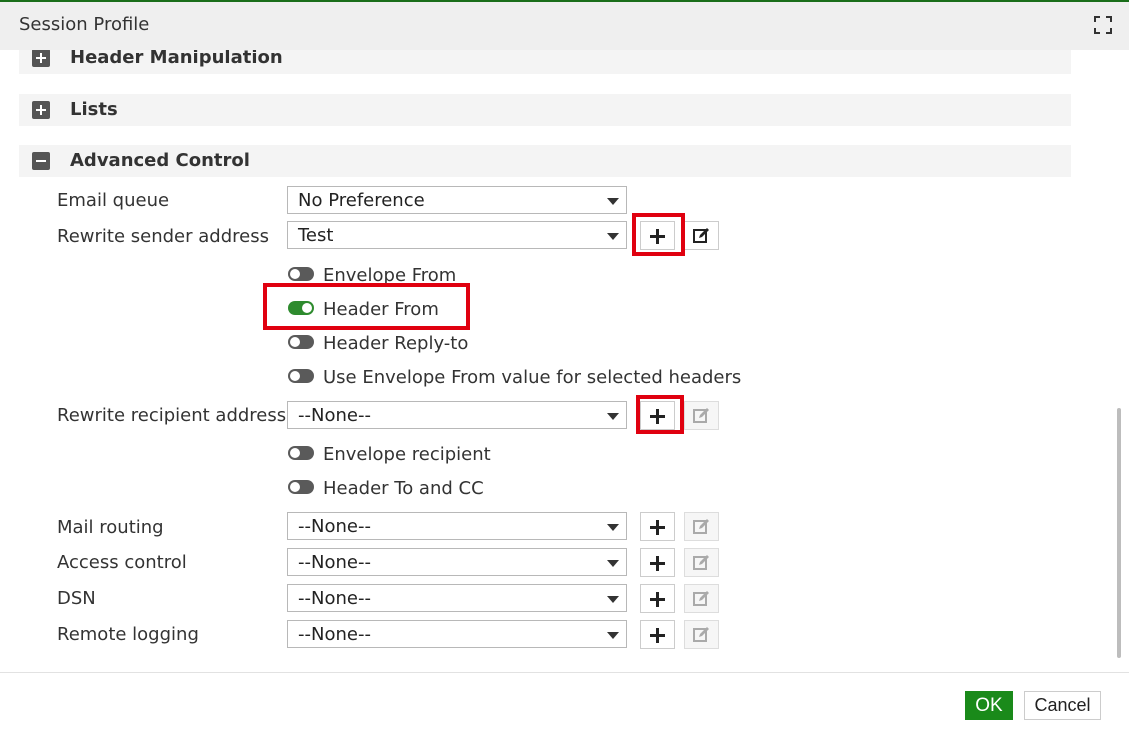 Image resolution: width=1129 pixels, height=741 pixels. What do you see at coordinates (457, 200) in the screenshot?
I see `email-queue-select: No Preference` at bounding box center [457, 200].